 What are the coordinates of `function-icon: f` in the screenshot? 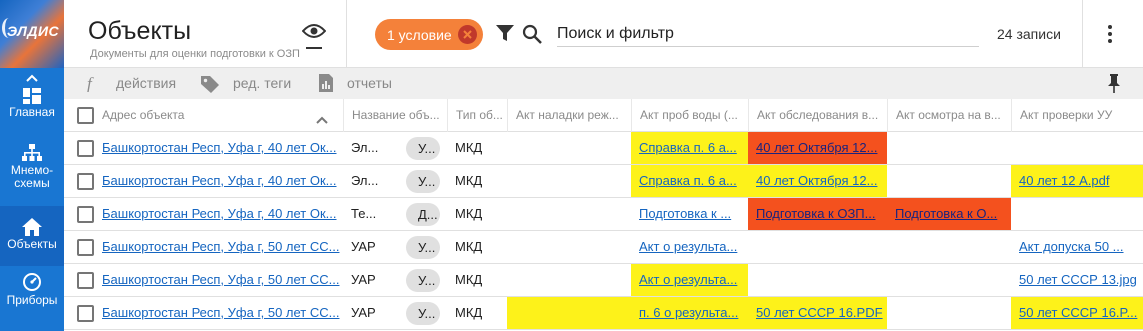 It's located at (93, 85).